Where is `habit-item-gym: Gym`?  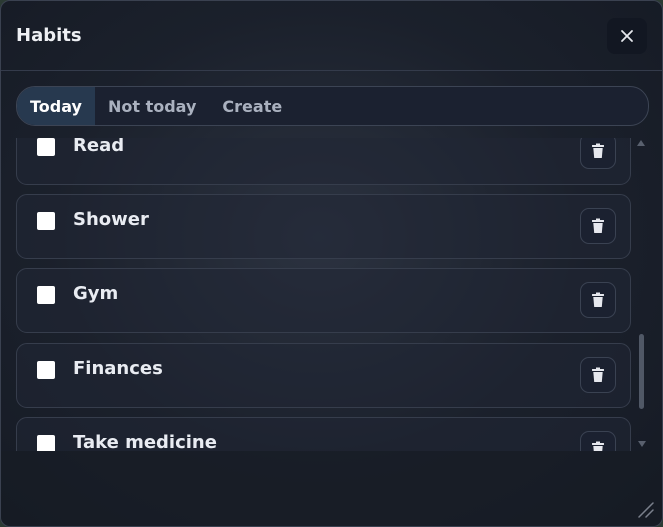
habit-item-gym: Gym is located at coordinates (323, 300).